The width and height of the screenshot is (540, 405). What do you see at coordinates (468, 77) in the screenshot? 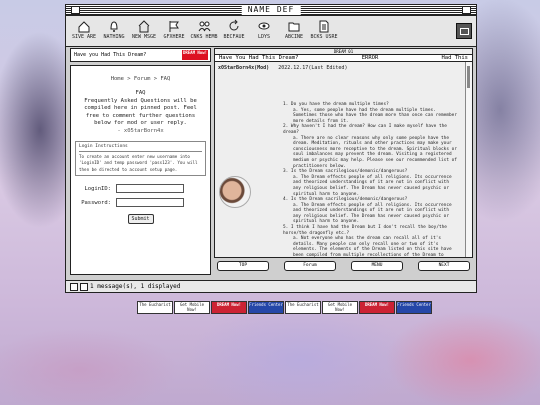
I see `scroll-thumb` at bounding box center [468, 77].